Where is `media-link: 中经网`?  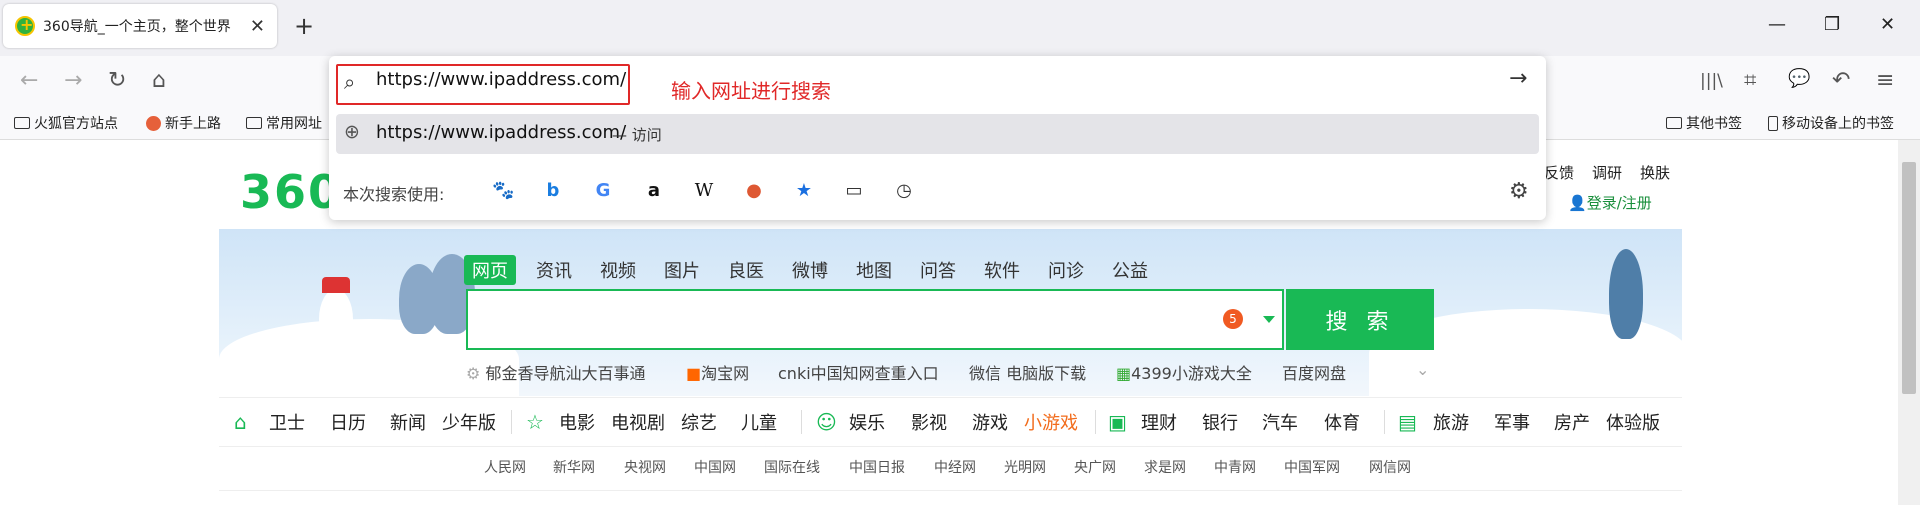 media-link: 中经网 is located at coordinates (955, 467).